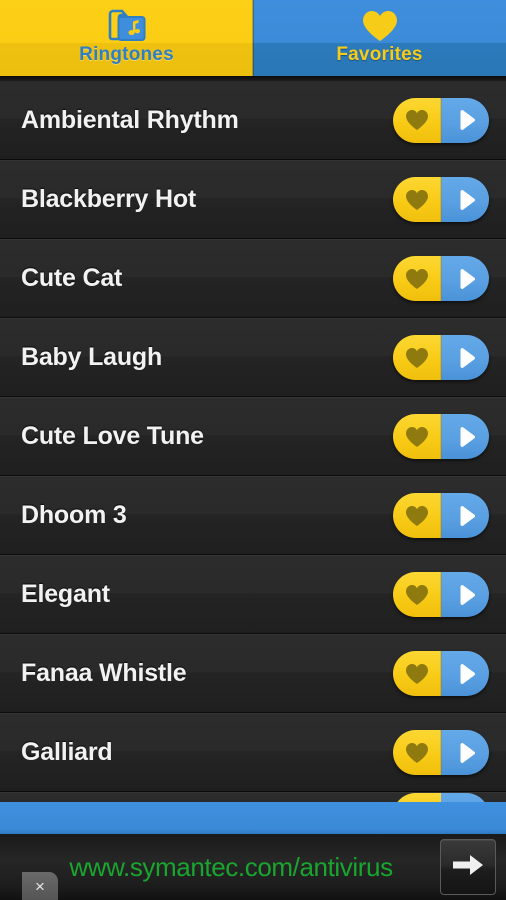 The width and height of the screenshot is (506, 900). Describe the element at coordinates (109, 199) in the screenshot. I see `ringtone-title: Blackberry Hot` at that location.